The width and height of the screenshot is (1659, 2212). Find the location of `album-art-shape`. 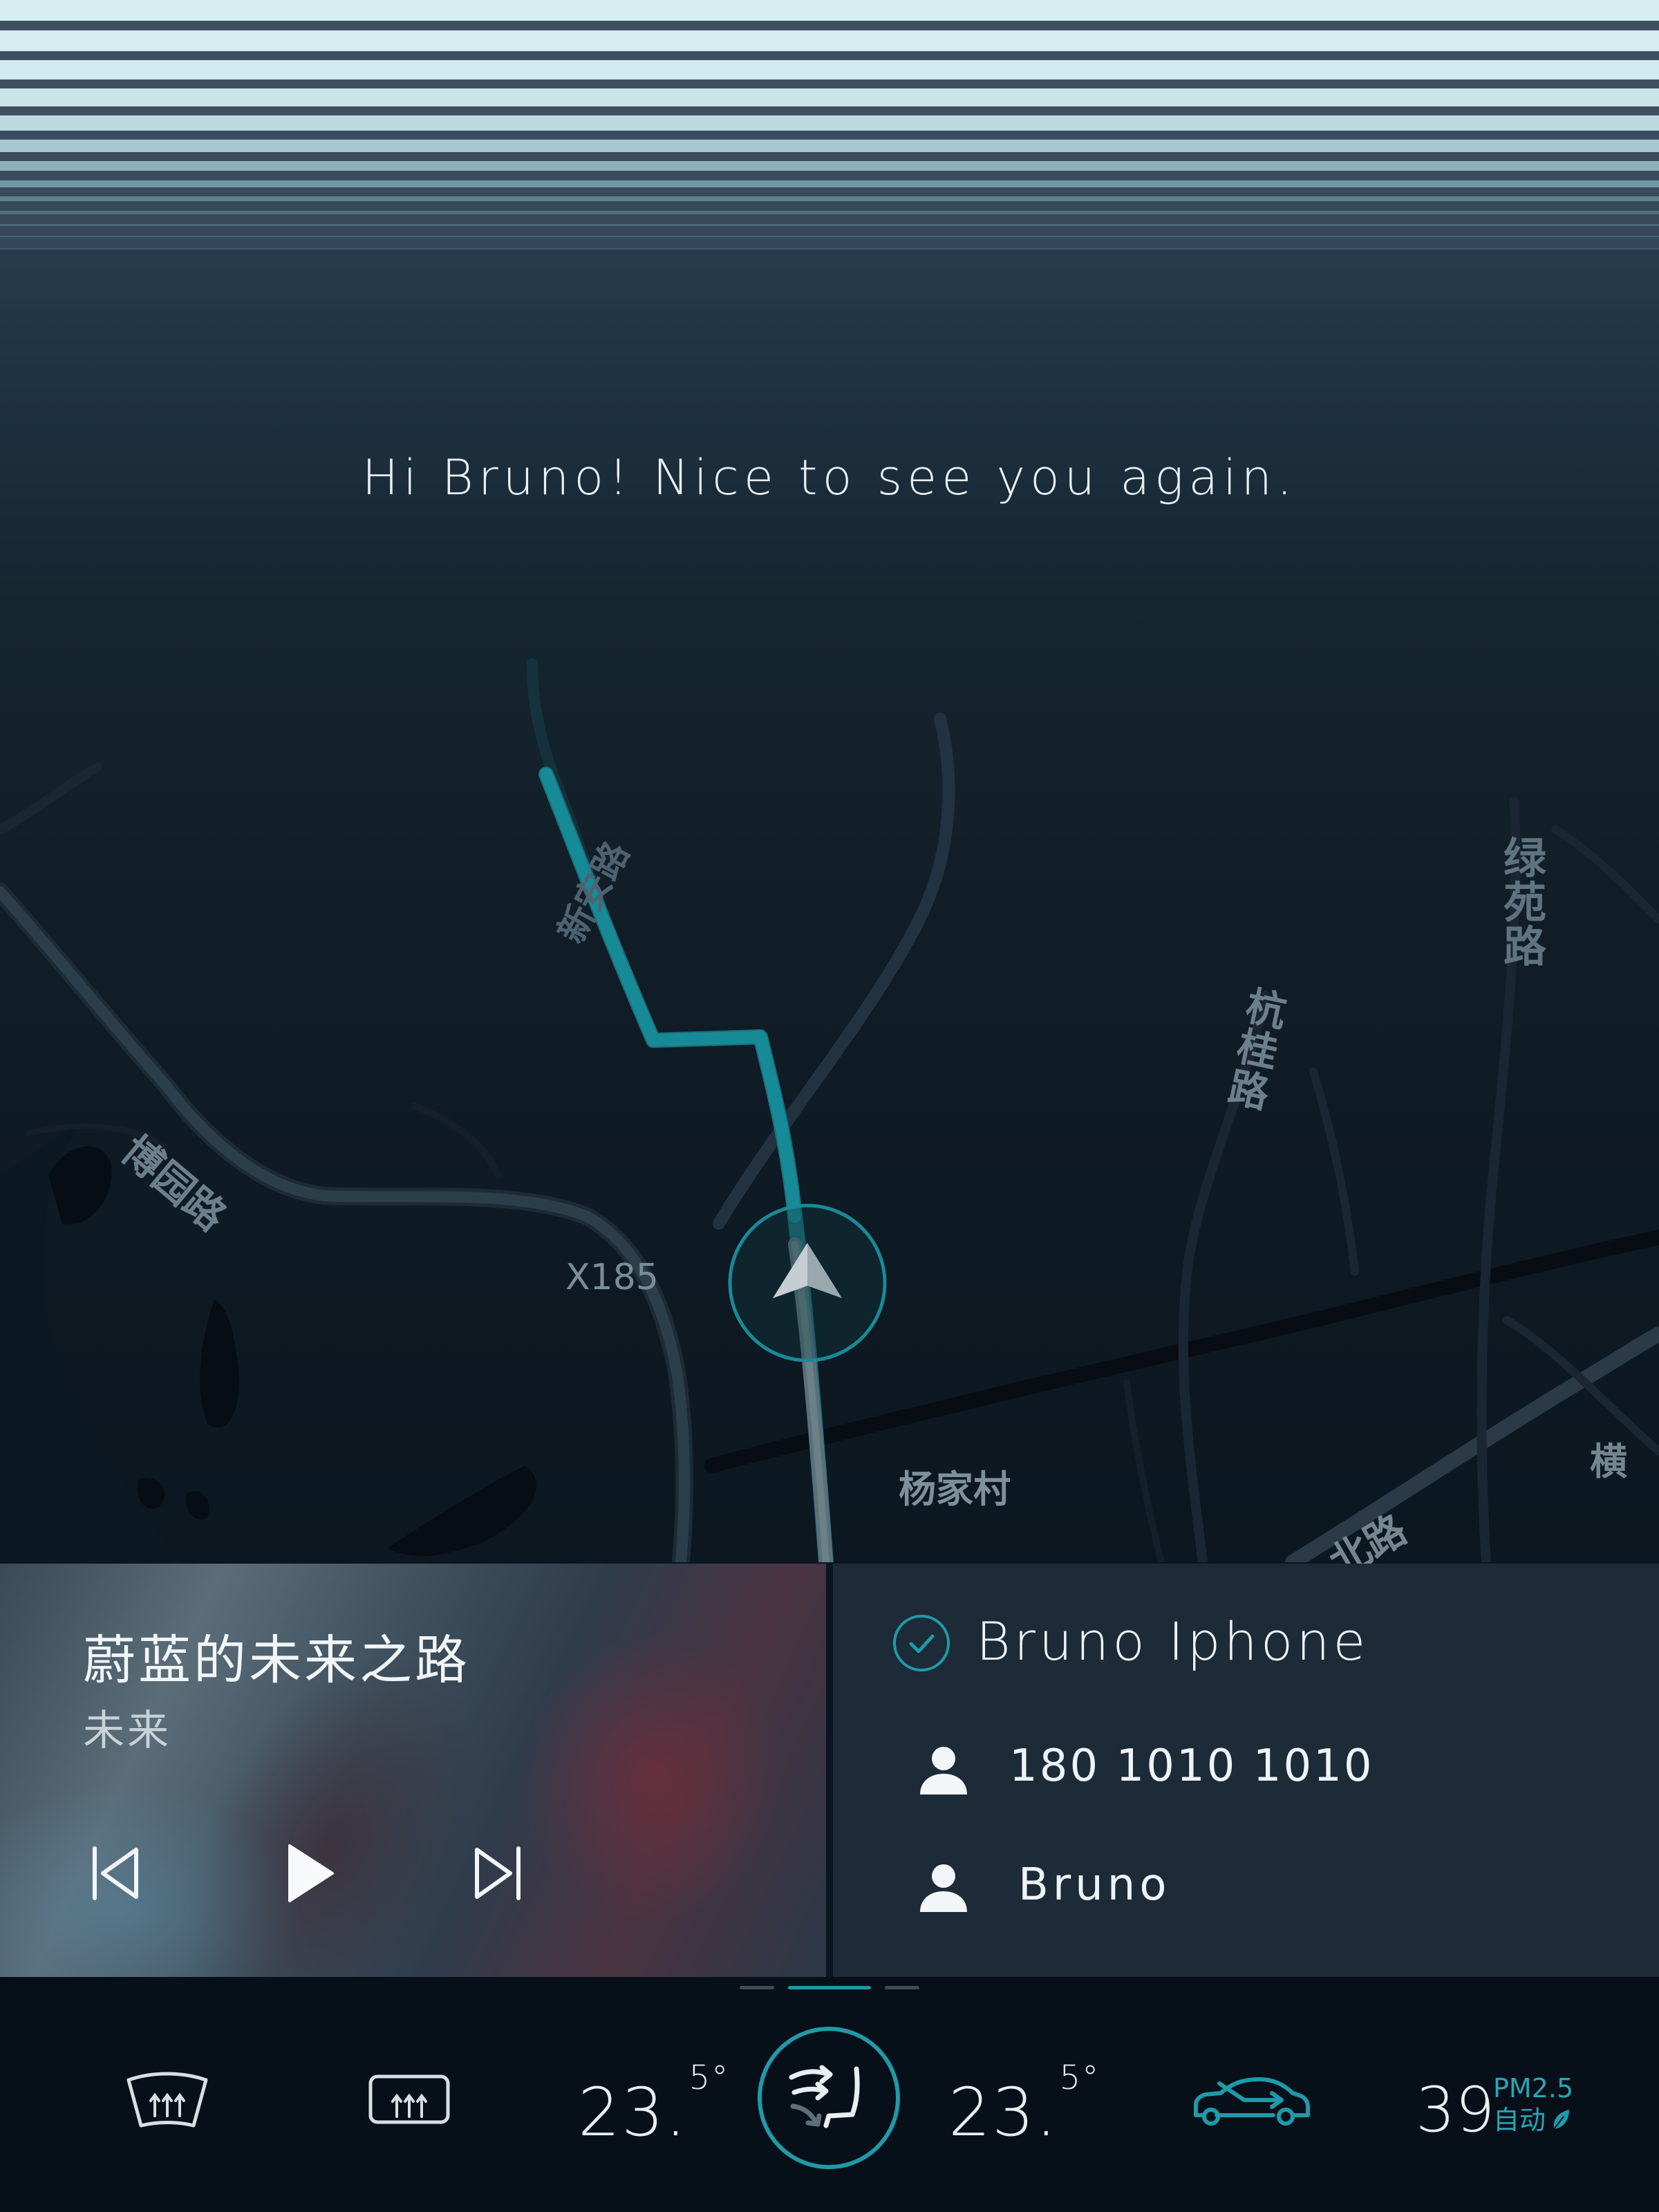

album-art-shape is located at coordinates (650, 1778).